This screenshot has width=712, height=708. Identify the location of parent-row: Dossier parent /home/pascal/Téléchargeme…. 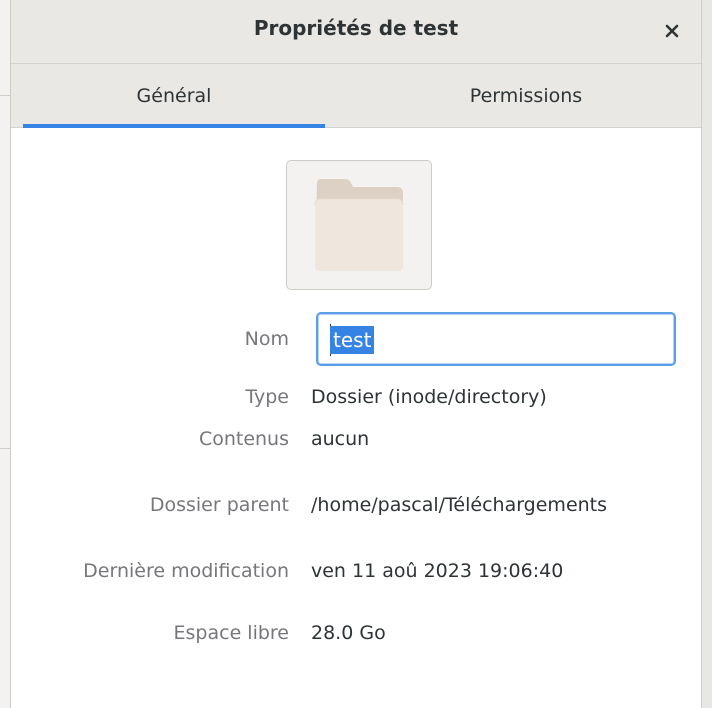
(356, 507).